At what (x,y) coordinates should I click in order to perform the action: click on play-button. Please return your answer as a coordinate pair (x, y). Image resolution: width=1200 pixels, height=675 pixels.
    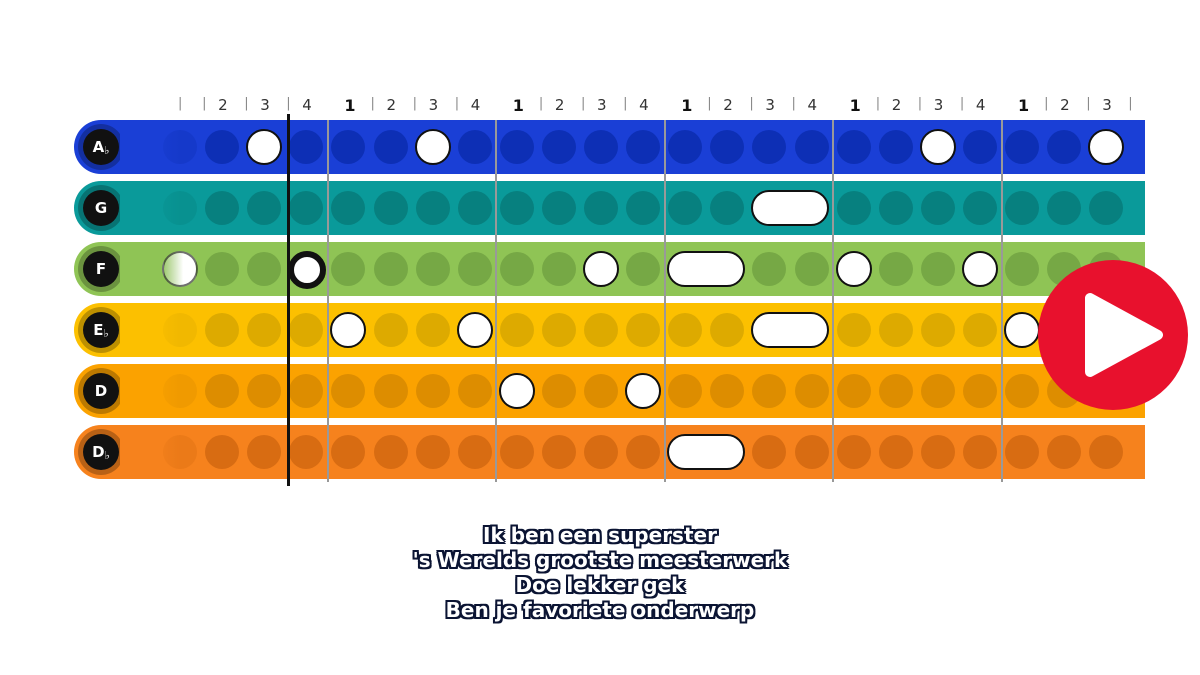
    Looking at the image, I should click on (1113, 335).